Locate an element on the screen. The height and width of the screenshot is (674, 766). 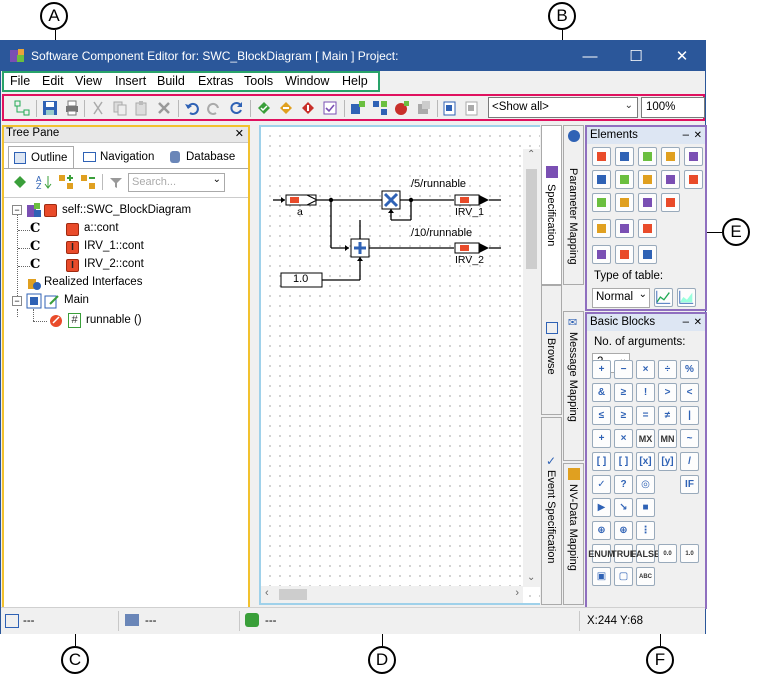
hysteresis-block-button: ~ is located at coordinates (689, 438).